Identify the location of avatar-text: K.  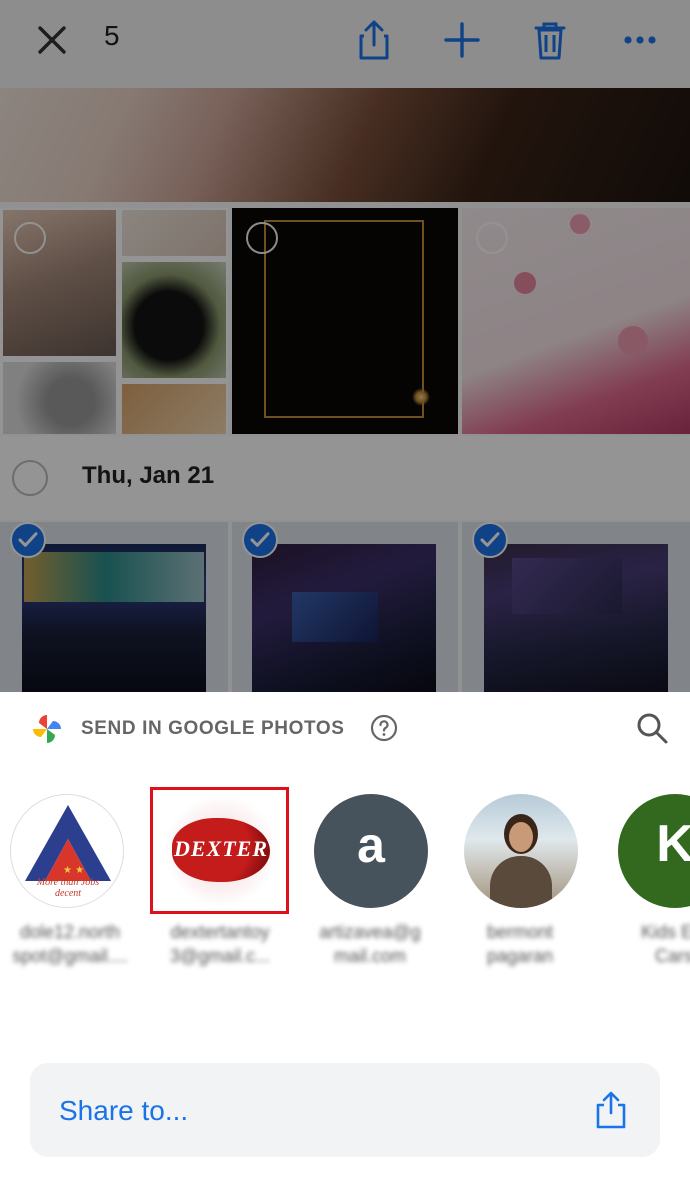
(673, 844).